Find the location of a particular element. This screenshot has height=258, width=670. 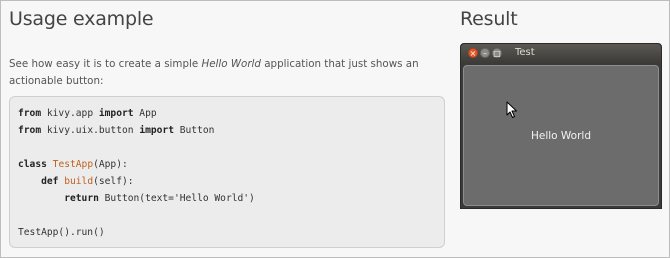

window-maximize-button: □ is located at coordinates (497, 53).